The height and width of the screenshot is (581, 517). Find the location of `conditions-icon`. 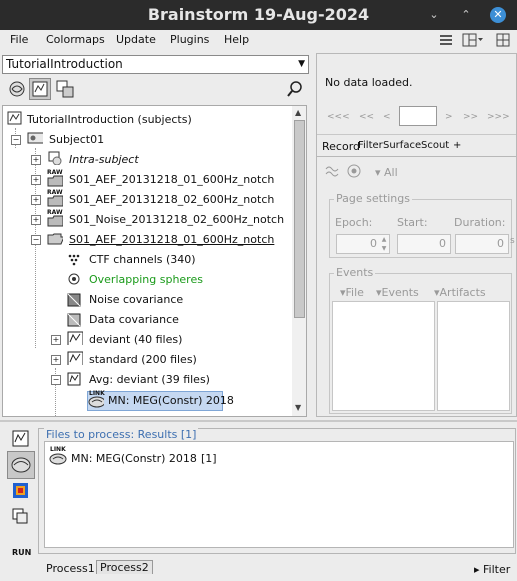

conditions-icon is located at coordinates (65, 89).